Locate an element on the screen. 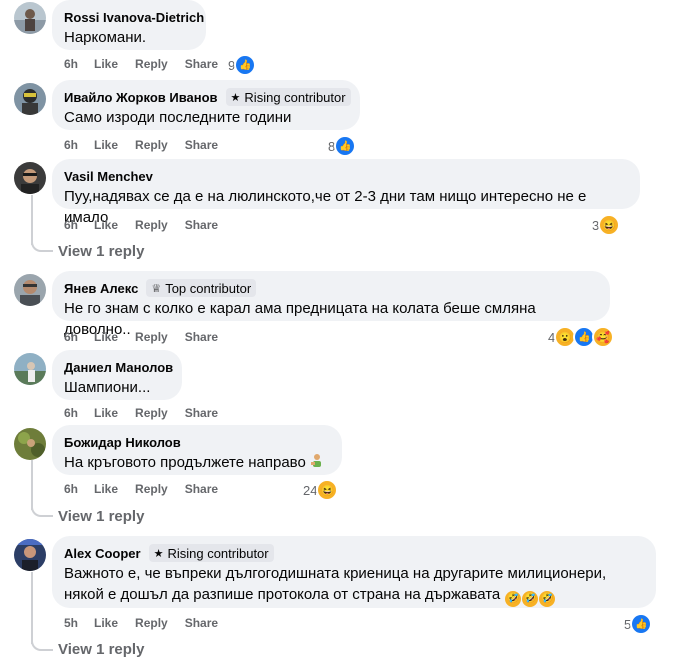  reaction-count: 24 is located at coordinates (310, 490).